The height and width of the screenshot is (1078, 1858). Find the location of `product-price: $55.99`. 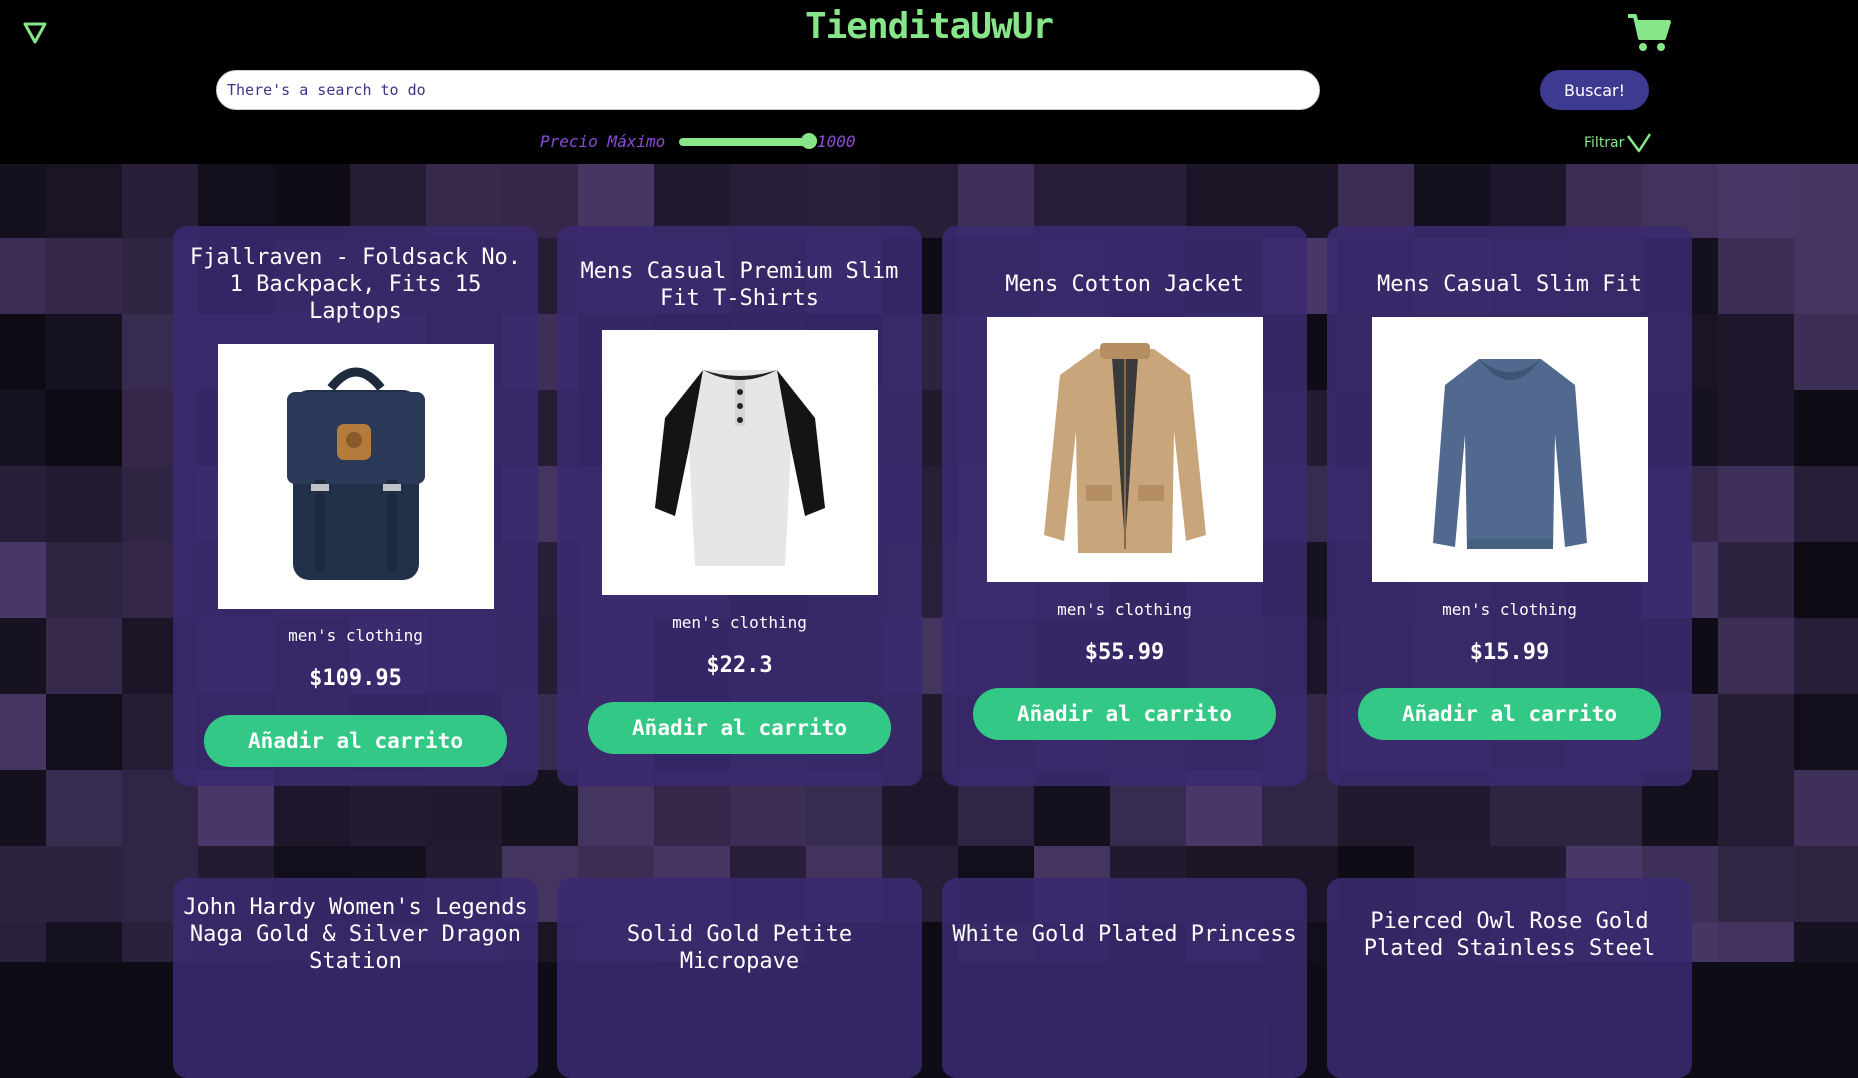

product-price: $55.99 is located at coordinates (1124, 652).